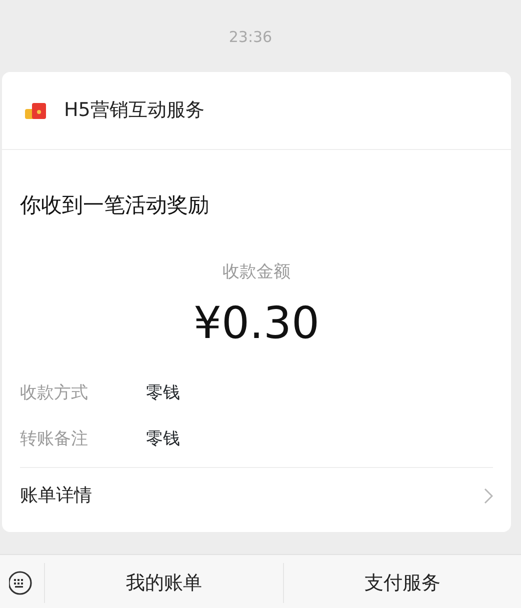 This screenshot has width=521, height=608. I want to click on menu-button: 我的账单, so click(163, 583).